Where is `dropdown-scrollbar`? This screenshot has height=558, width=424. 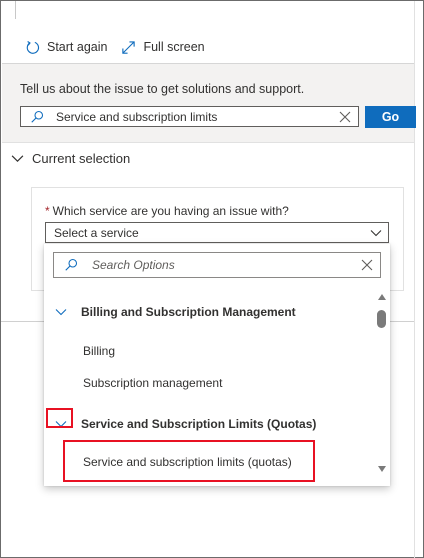 dropdown-scrollbar is located at coordinates (382, 384).